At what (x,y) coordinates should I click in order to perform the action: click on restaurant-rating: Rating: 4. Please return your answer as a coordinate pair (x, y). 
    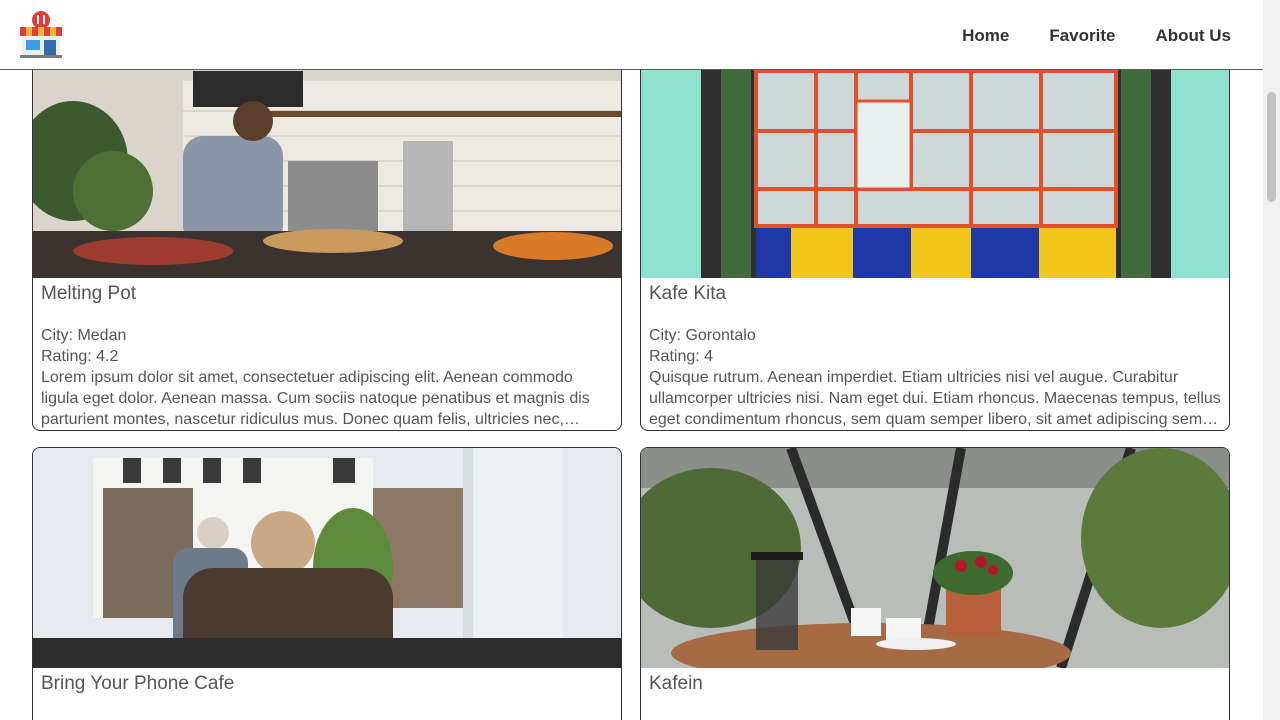
    Looking at the image, I should click on (681, 356).